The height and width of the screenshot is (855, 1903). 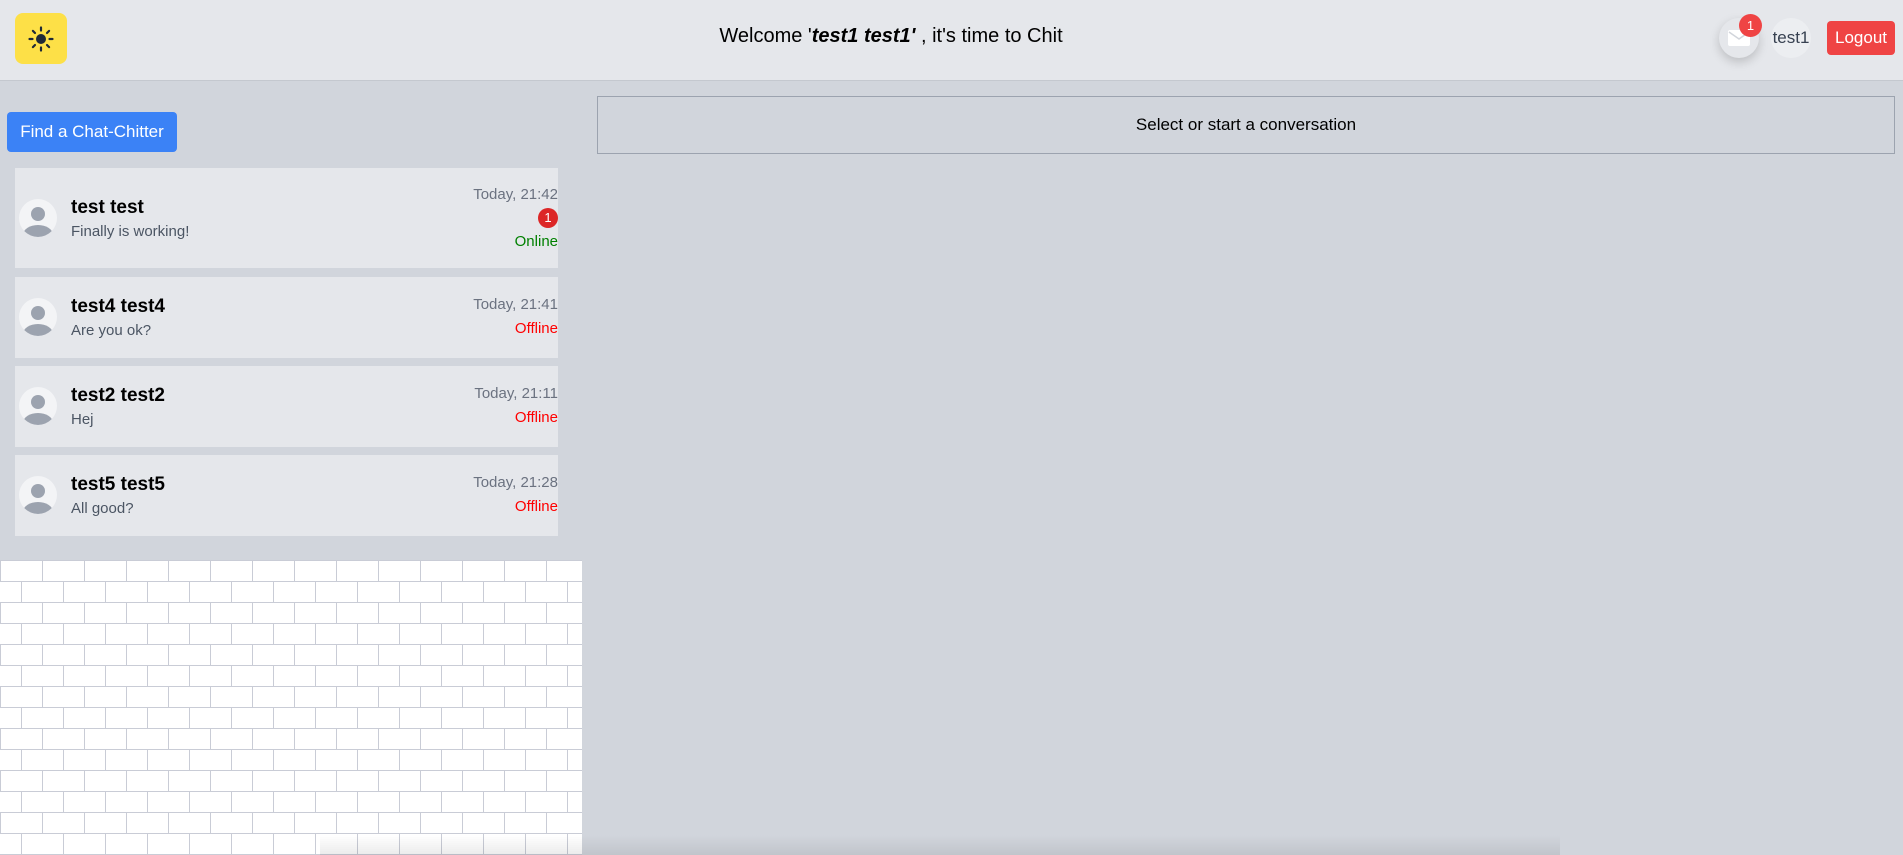 I want to click on conversation-name: test2 test2, so click(x=118, y=395).